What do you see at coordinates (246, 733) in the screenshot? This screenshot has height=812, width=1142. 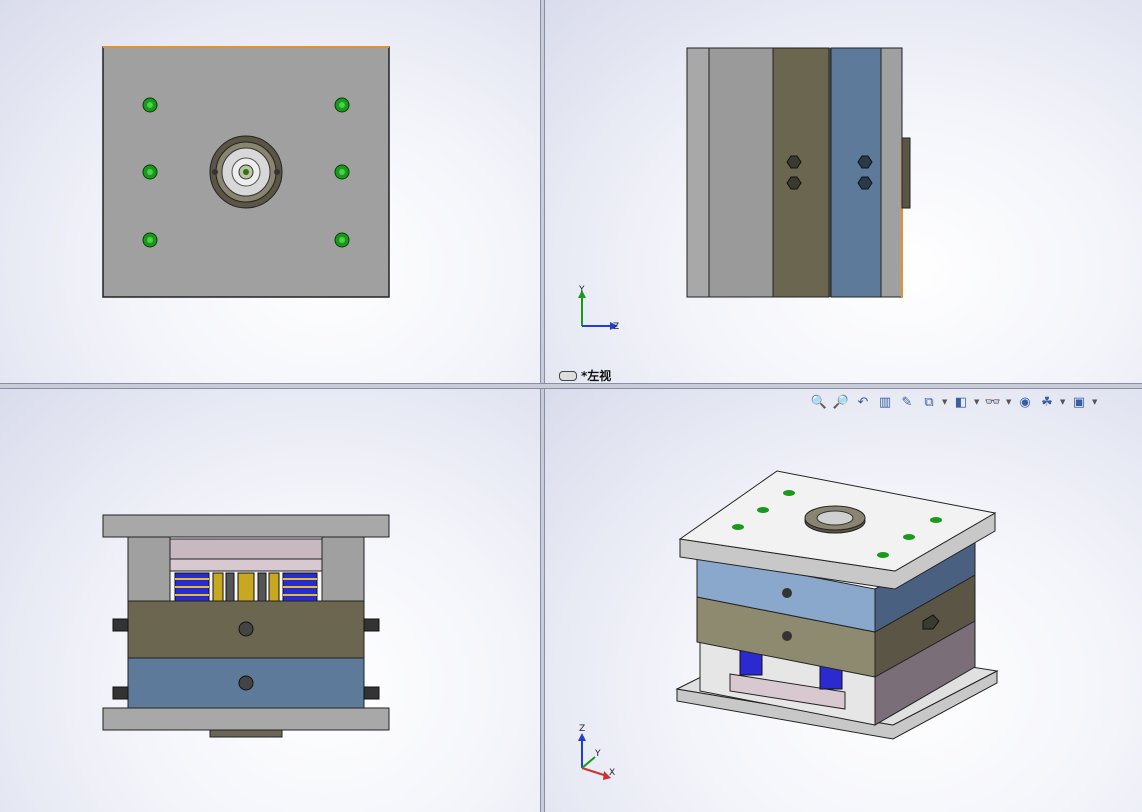 I see `locating-ring-edge` at bounding box center [246, 733].